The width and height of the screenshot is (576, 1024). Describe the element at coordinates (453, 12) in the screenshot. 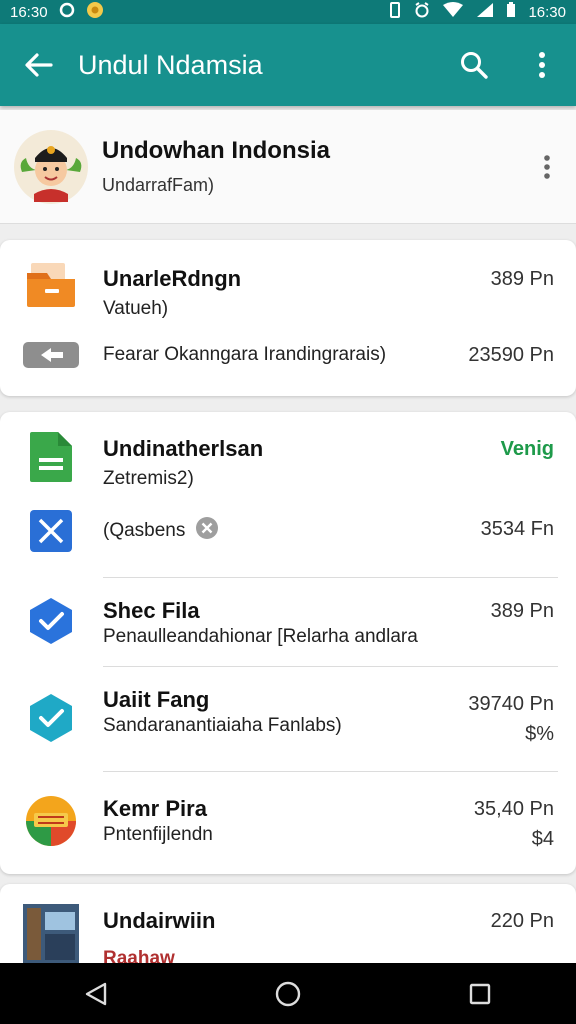

I see `wifi-icon` at that location.